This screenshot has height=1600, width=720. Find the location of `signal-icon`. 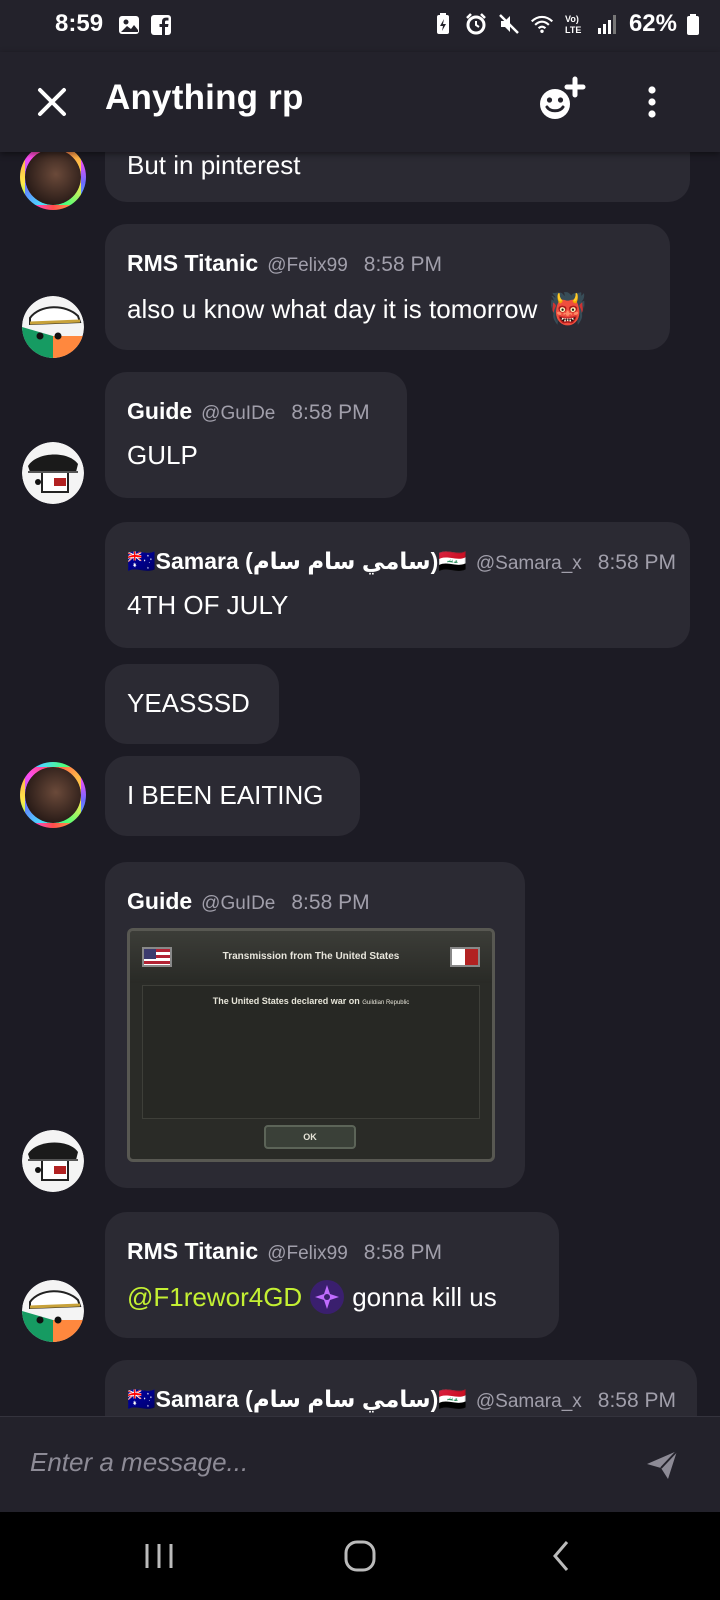

signal-icon is located at coordinates (608, 24).